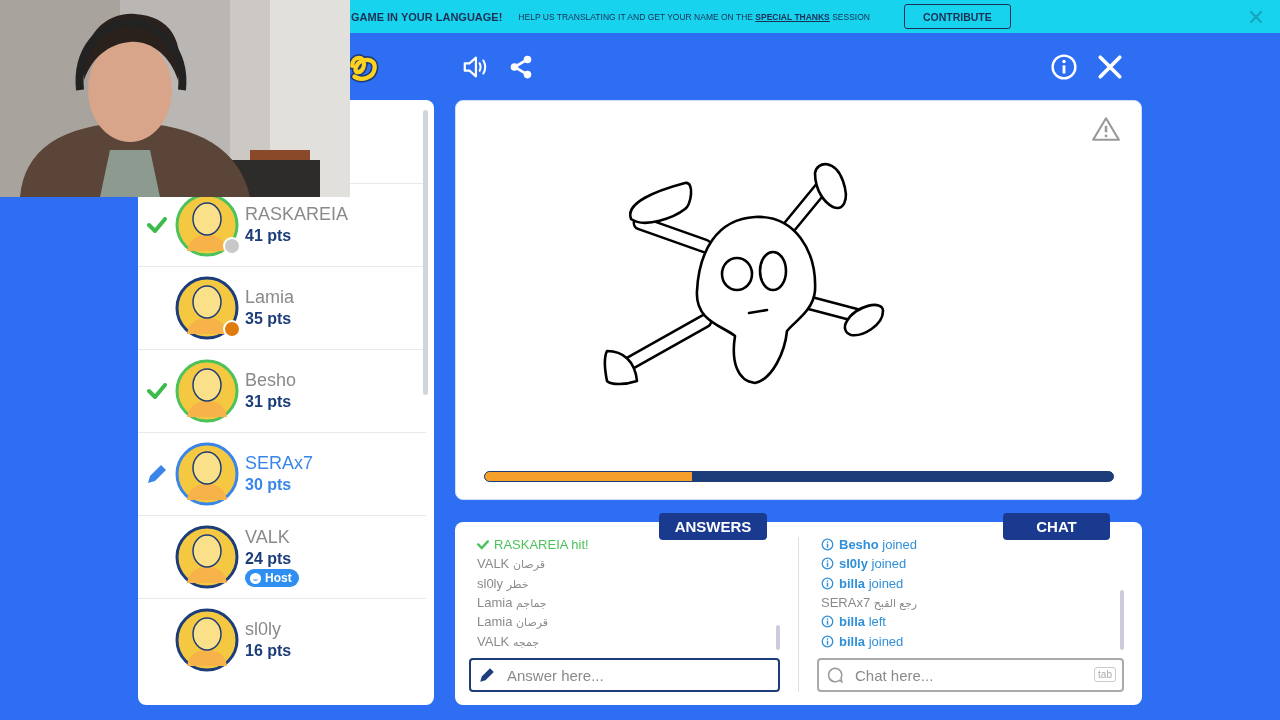 The image size is (1280, 720). I want to click on host-label: Host, so click(278, 578).